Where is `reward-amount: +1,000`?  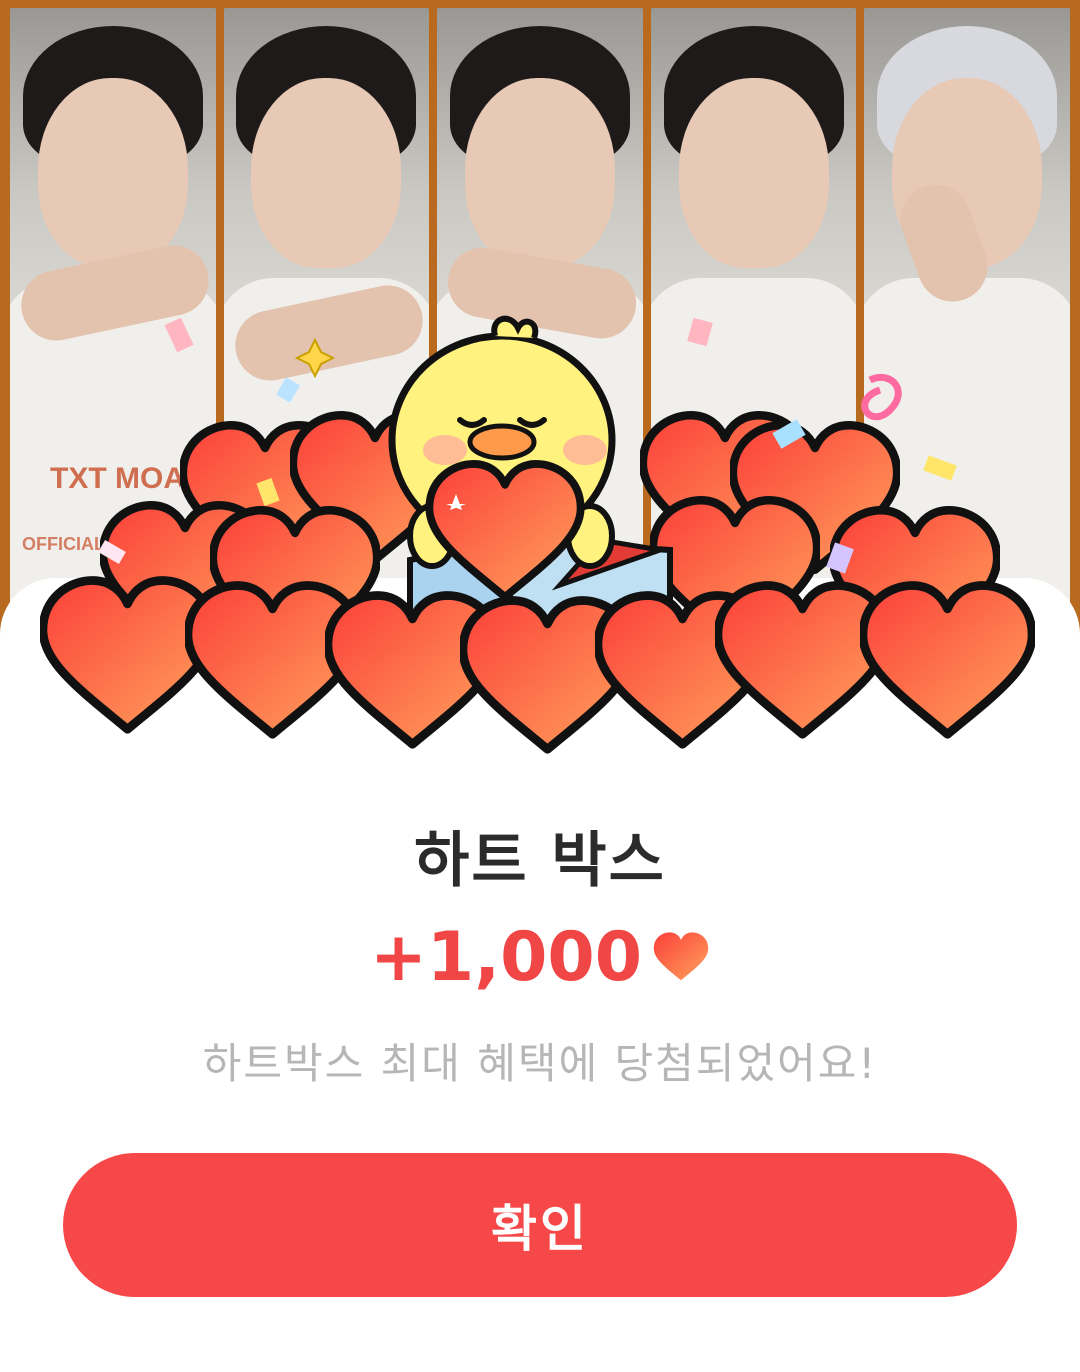 reward-amount: +1,000 is located at coordinates (506, 957).